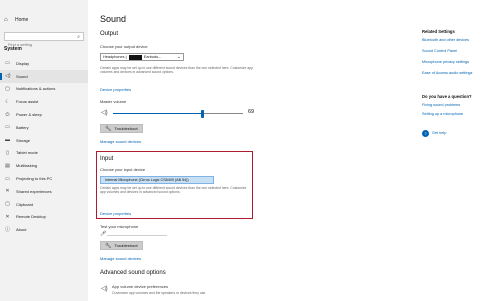  I want to click on display-icon: ▭, so click(7, 63).